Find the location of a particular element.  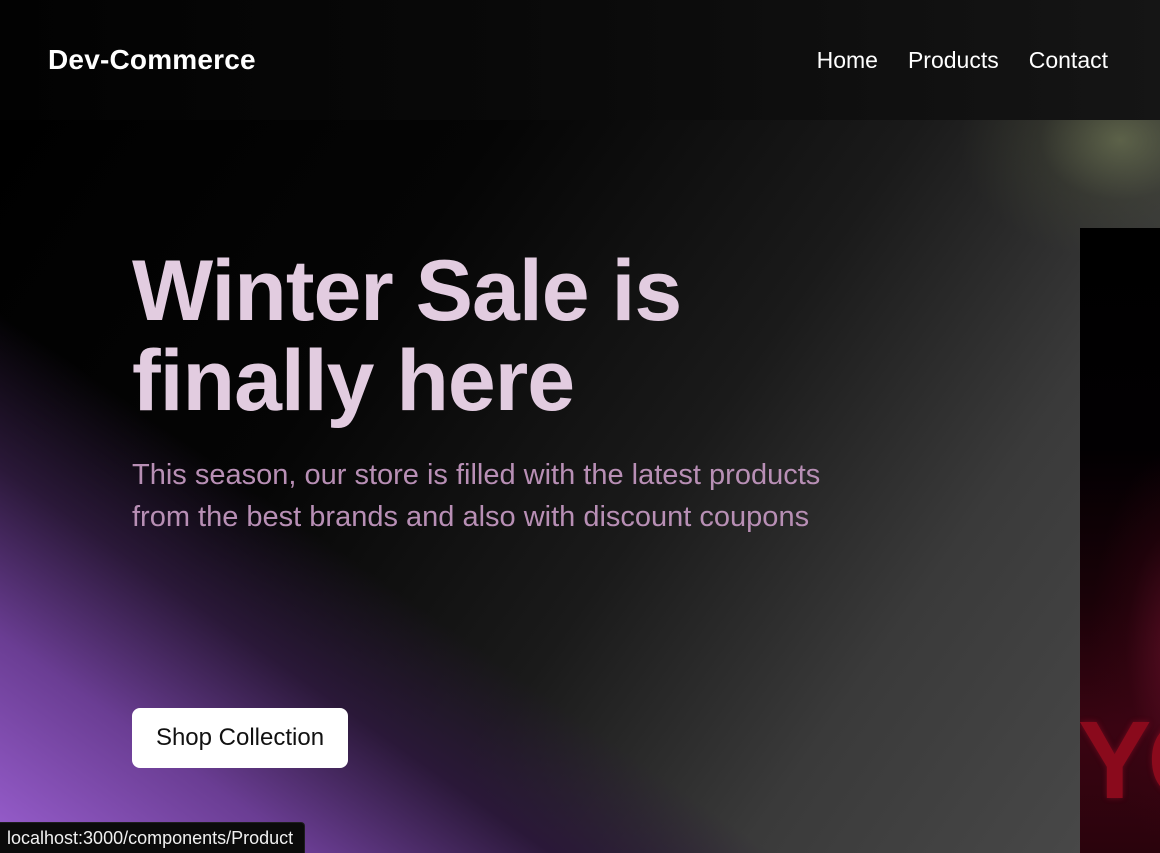

hero-title-line-2: finally here is located at coordinates (353, 381).